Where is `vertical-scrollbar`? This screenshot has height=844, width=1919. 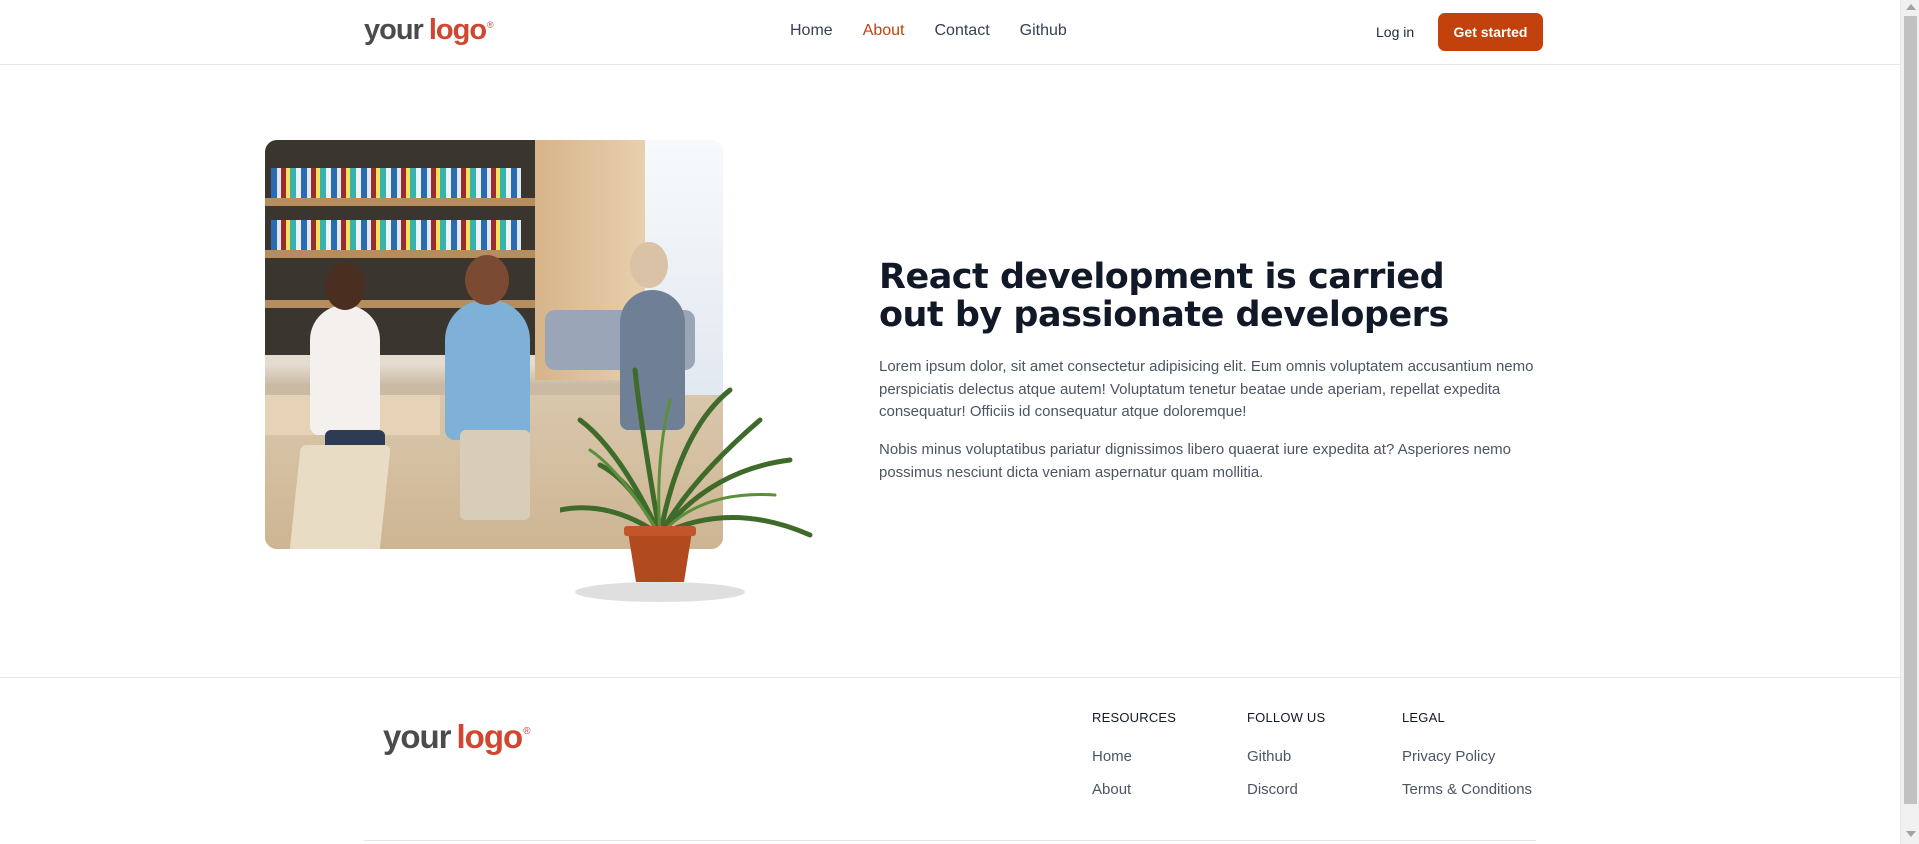 vertical-scrollbar is located at coordinates (1909, 422).